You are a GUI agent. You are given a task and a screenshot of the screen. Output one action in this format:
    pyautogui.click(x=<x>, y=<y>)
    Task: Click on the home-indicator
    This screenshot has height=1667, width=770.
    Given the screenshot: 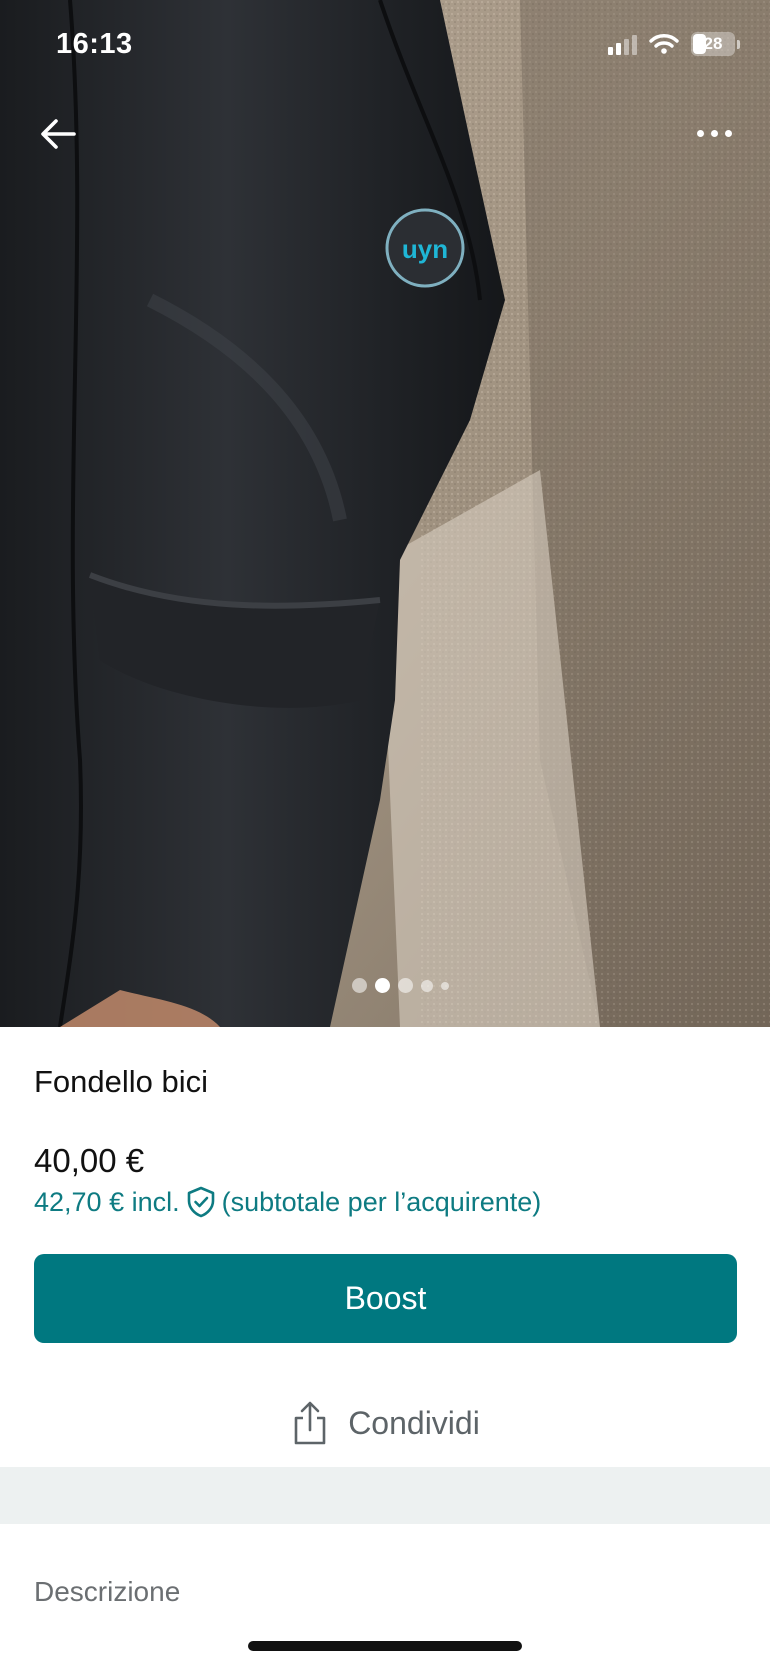 What is the action you would take?
    pyautogui.click(x=385, y=1646)
    